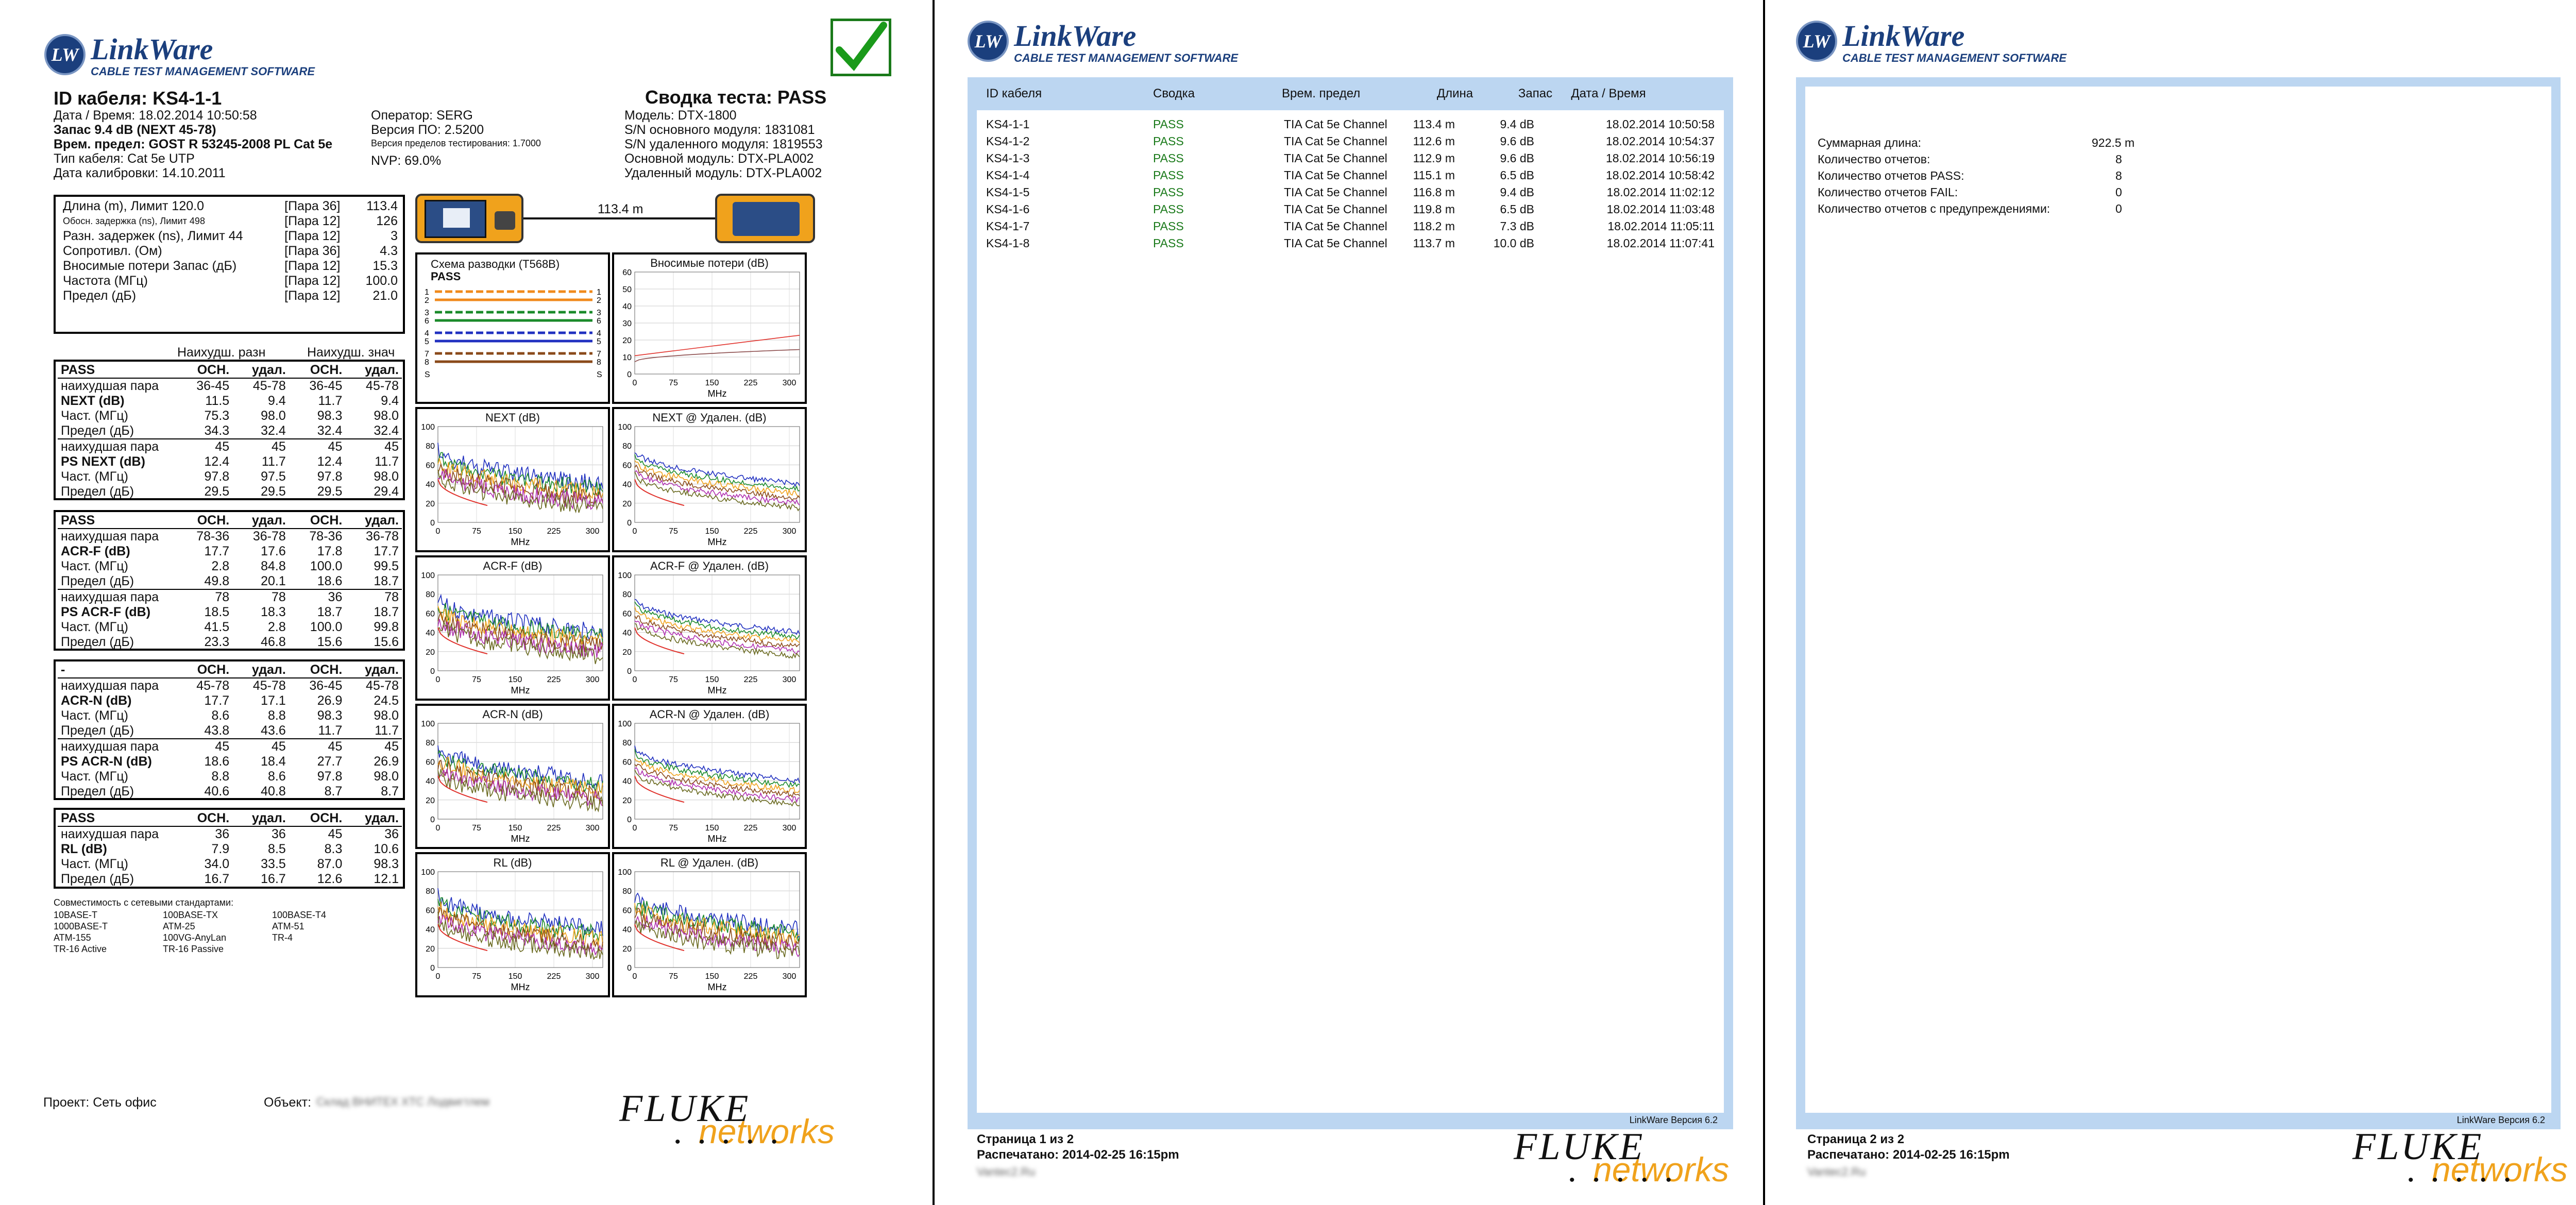 The height and width of the screenshot is (1205, 2576). Describe the element at coordinates (554, 976) in the screenshot. I see `x-tick-label: 225` at that location.